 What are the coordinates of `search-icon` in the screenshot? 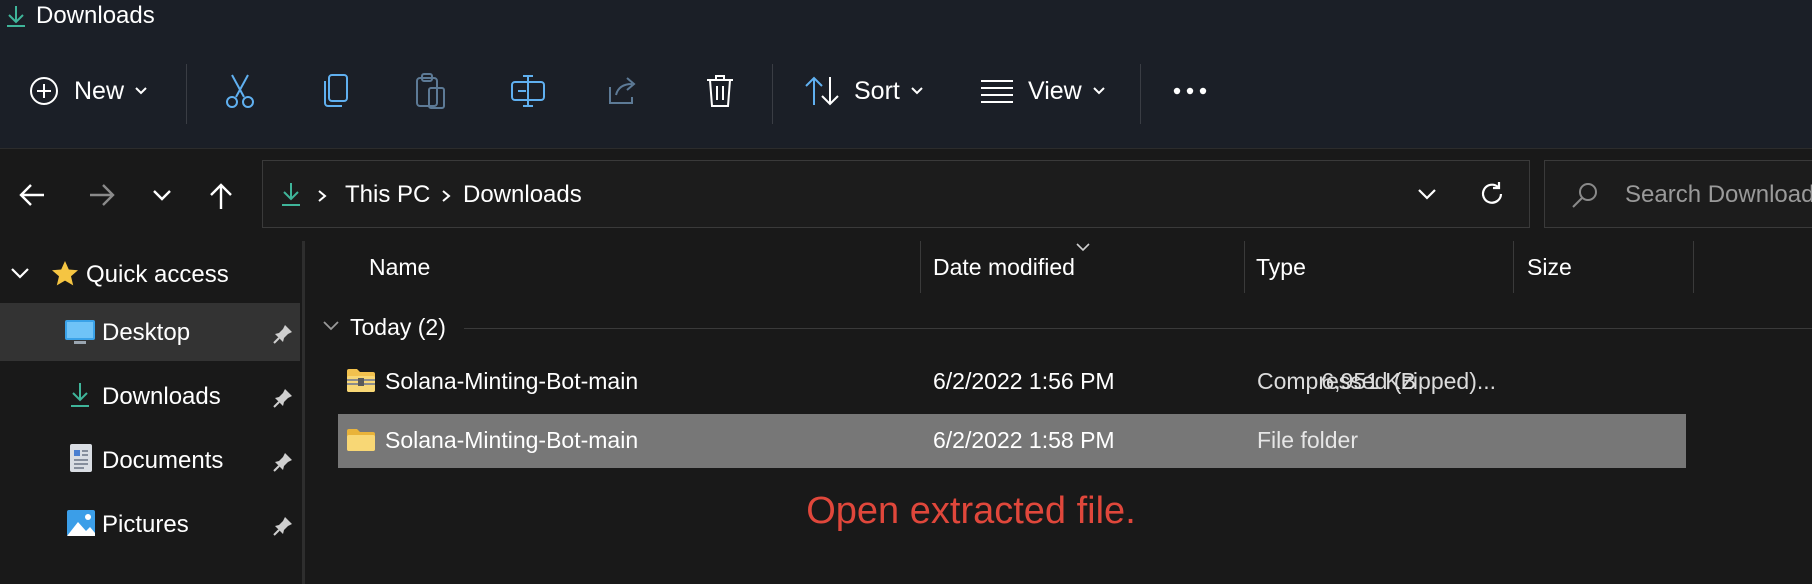 It's located at (1584, 195).